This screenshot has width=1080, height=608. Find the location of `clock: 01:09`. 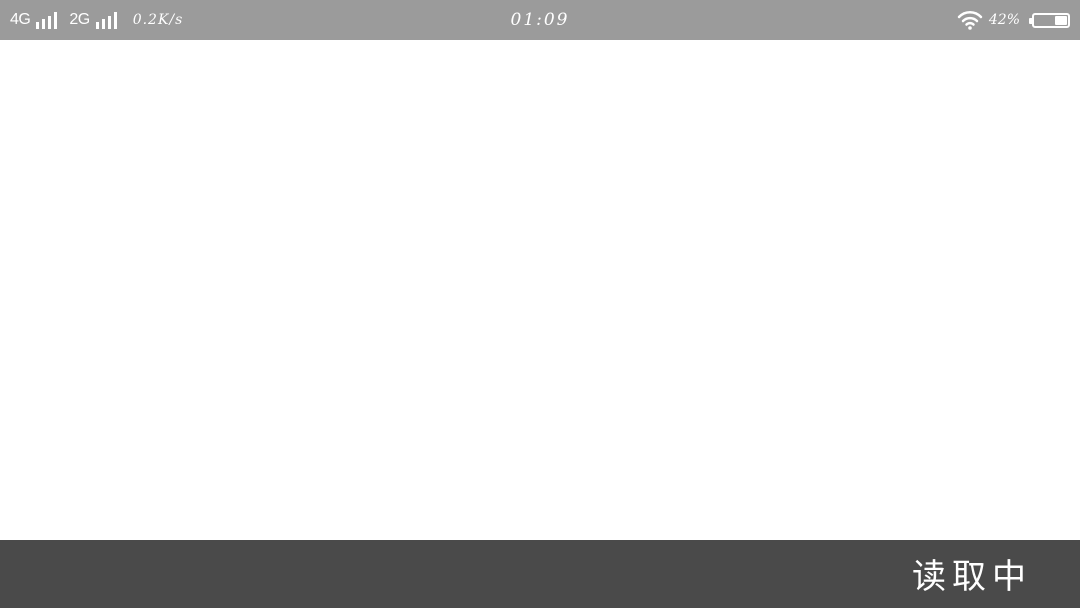

clock: 01:09 is located at coordinates (540, 20).